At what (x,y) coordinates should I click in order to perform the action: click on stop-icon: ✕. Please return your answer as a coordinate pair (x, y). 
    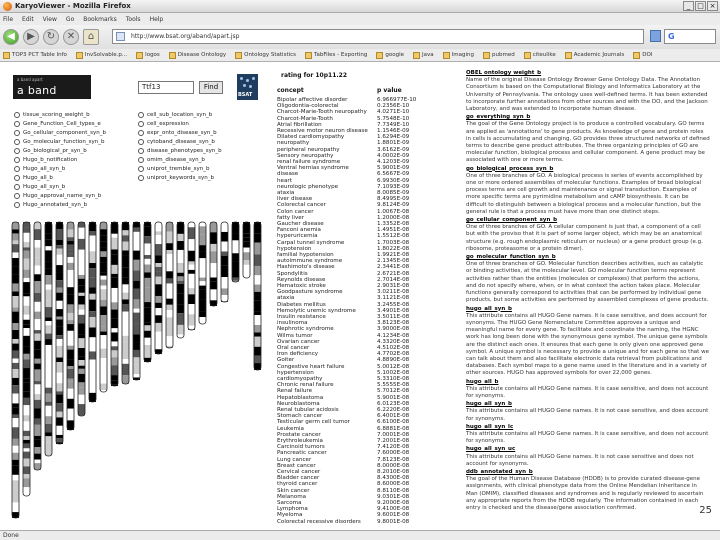
    Looking at the image, I should click on (71, 37).